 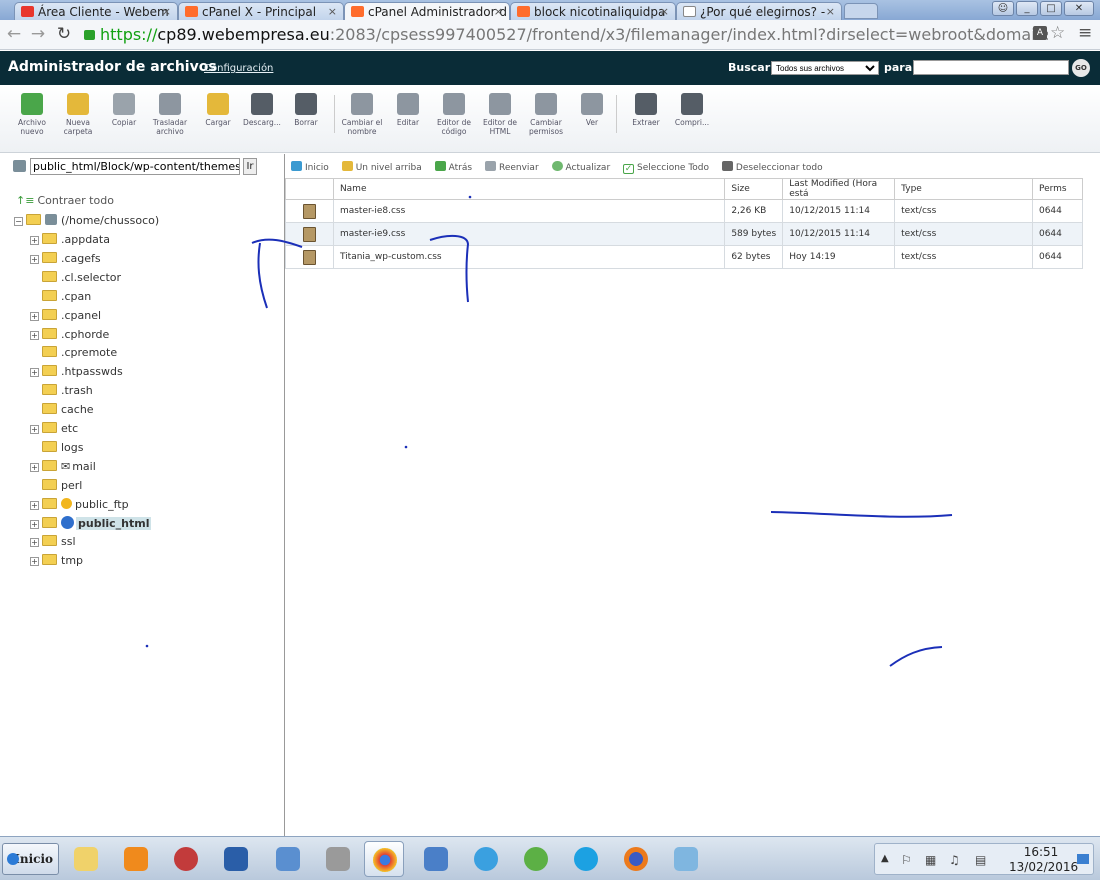 What do you see at coordinates (1003, 8) in the screenshot?
I see `user-icon: ☺` at bounding box center [1003, 8].